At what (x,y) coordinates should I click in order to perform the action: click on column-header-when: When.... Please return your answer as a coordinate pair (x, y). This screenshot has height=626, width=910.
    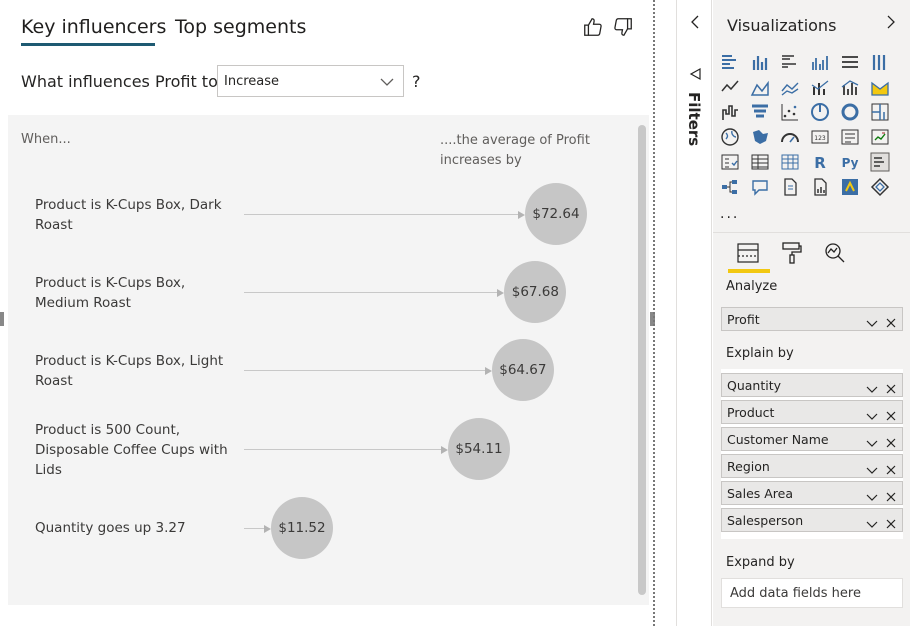
    Looking at the image, I should click on (46, 139).